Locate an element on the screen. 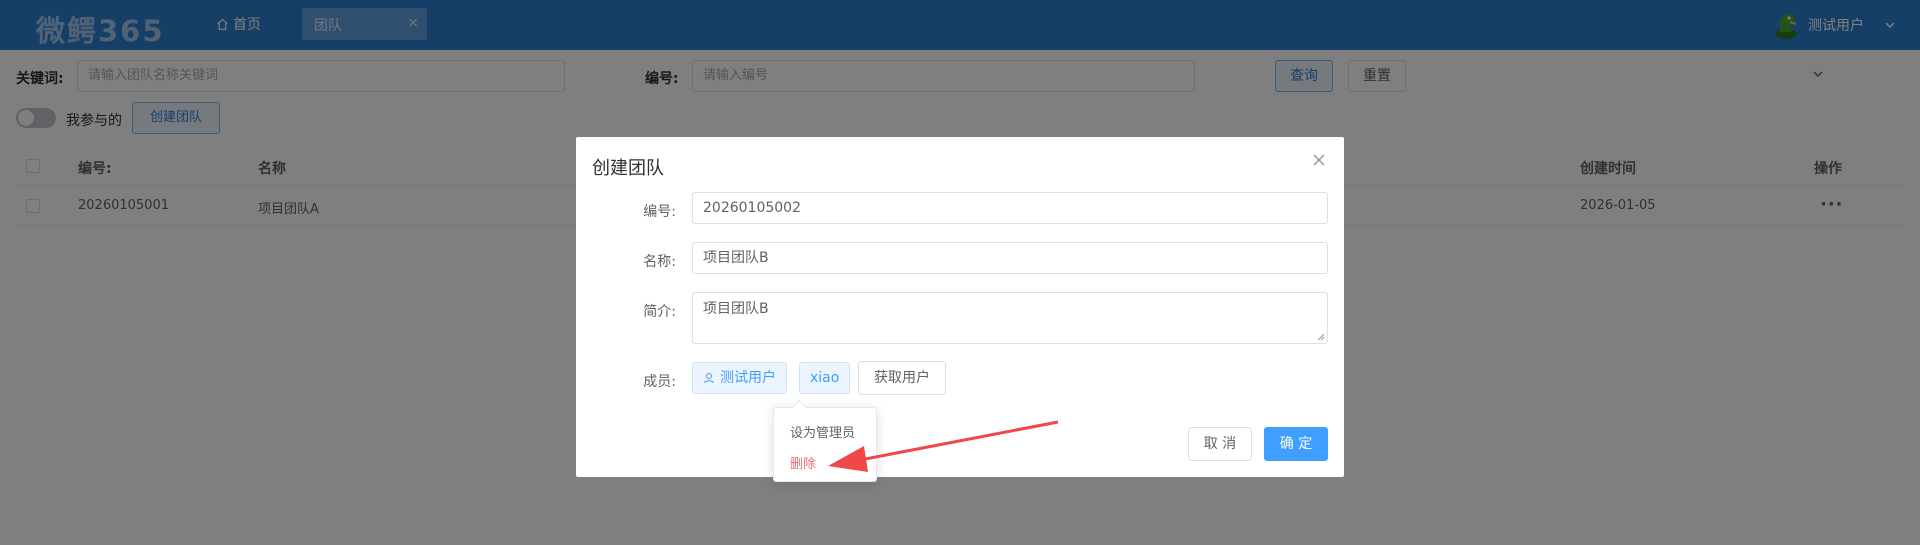 This screenshot has height=545, width=1920. cancel-button: 取 消 is located at coordinates (1220, 444).